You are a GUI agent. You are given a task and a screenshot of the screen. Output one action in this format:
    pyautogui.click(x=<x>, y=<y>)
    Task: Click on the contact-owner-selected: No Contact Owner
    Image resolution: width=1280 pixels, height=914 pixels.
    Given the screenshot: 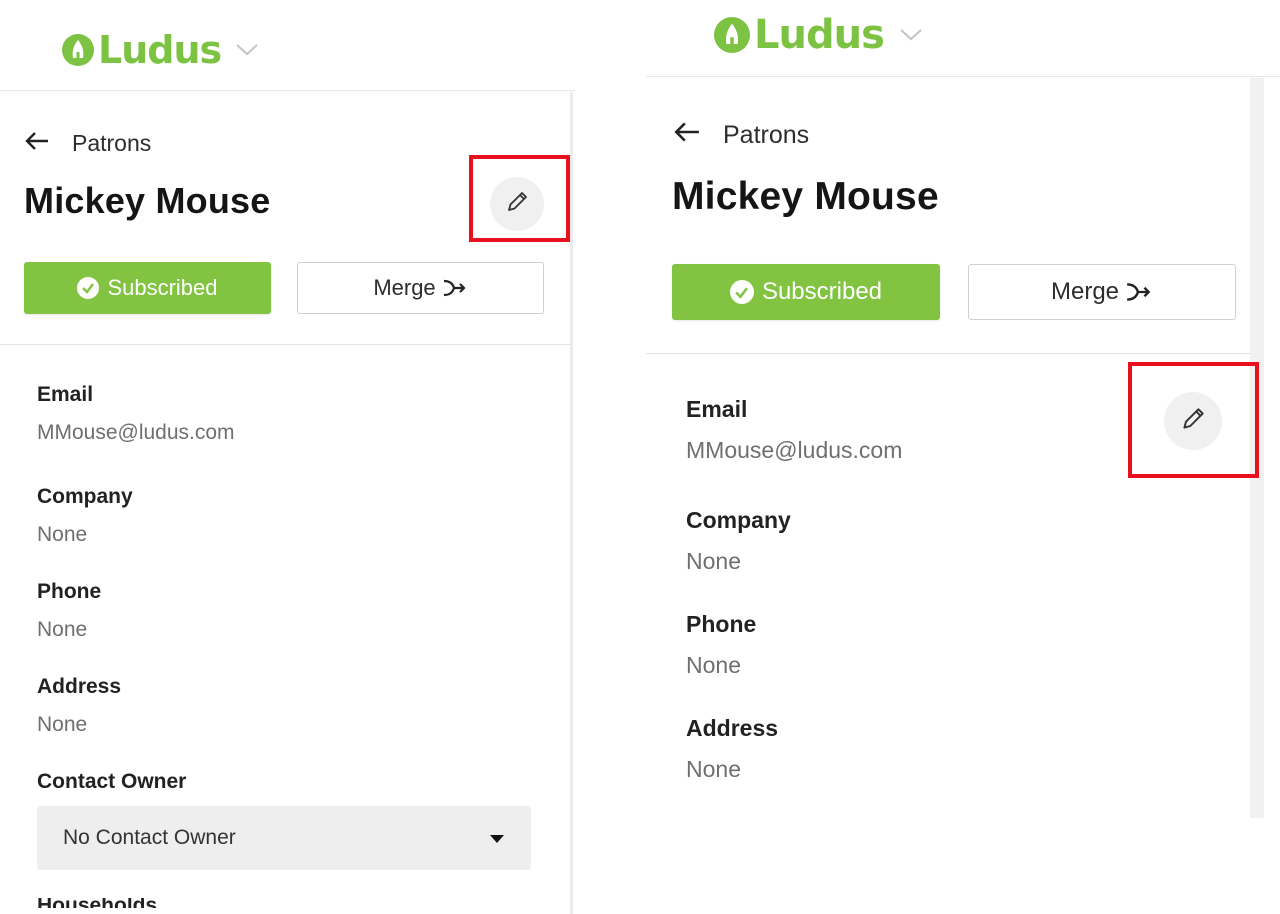 What is the action you would take?
    pyautogui.click(x=149, y=837)
    